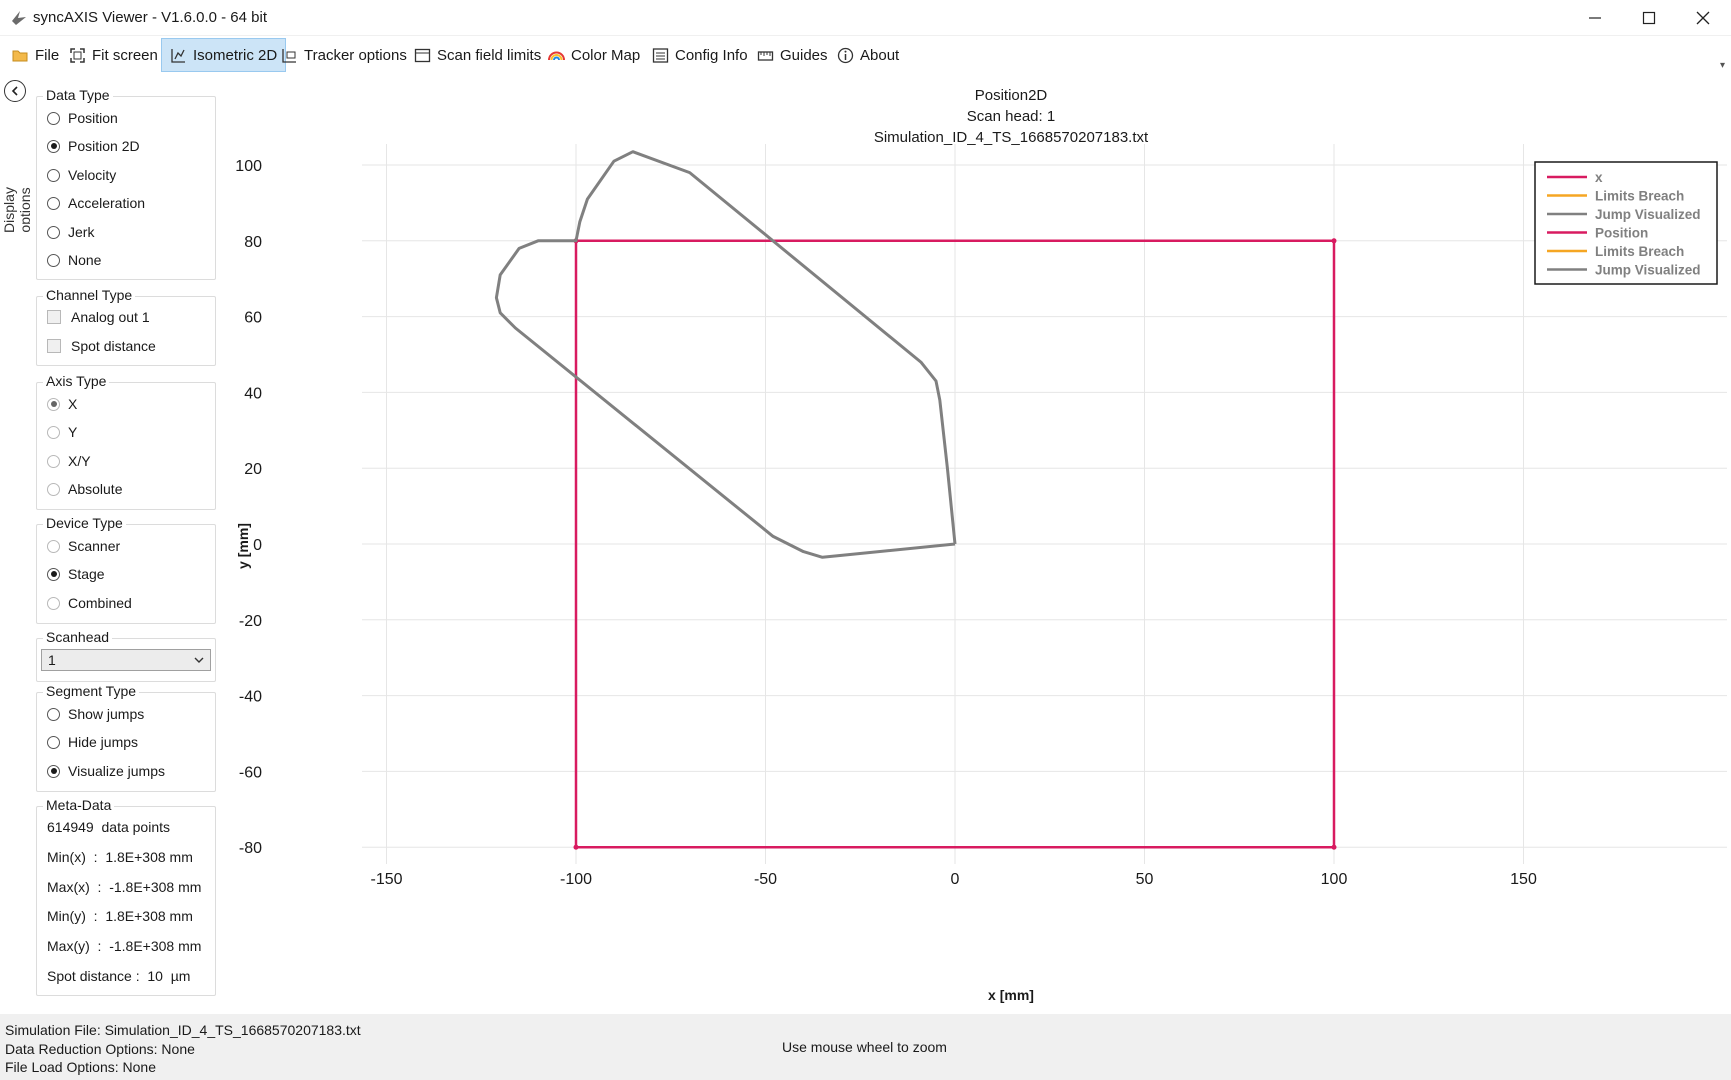 The image size is (1731, 1080). I want to click on chevron-down-icon, so click(199, 660).